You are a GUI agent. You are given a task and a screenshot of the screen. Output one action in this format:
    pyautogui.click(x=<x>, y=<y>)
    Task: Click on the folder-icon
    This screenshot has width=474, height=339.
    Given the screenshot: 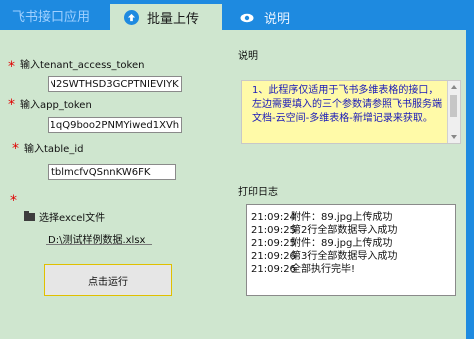 What is the action you would take?
    pyautogui.click(x=29, y=215)
    